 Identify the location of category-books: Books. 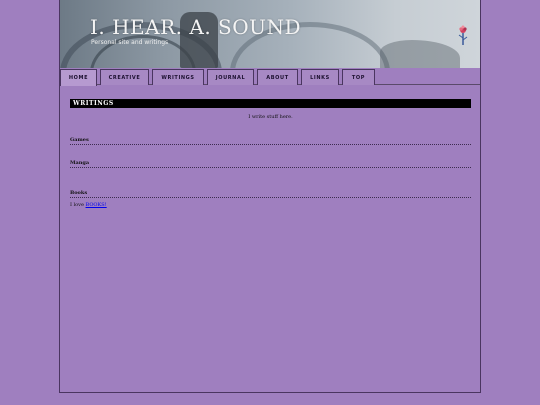
(270, 194).